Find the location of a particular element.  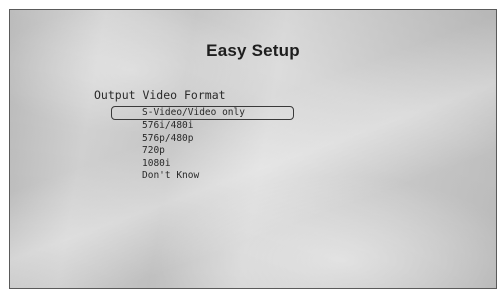

option-576p-480p: 576p/480p is located at coordinates (202, 139).